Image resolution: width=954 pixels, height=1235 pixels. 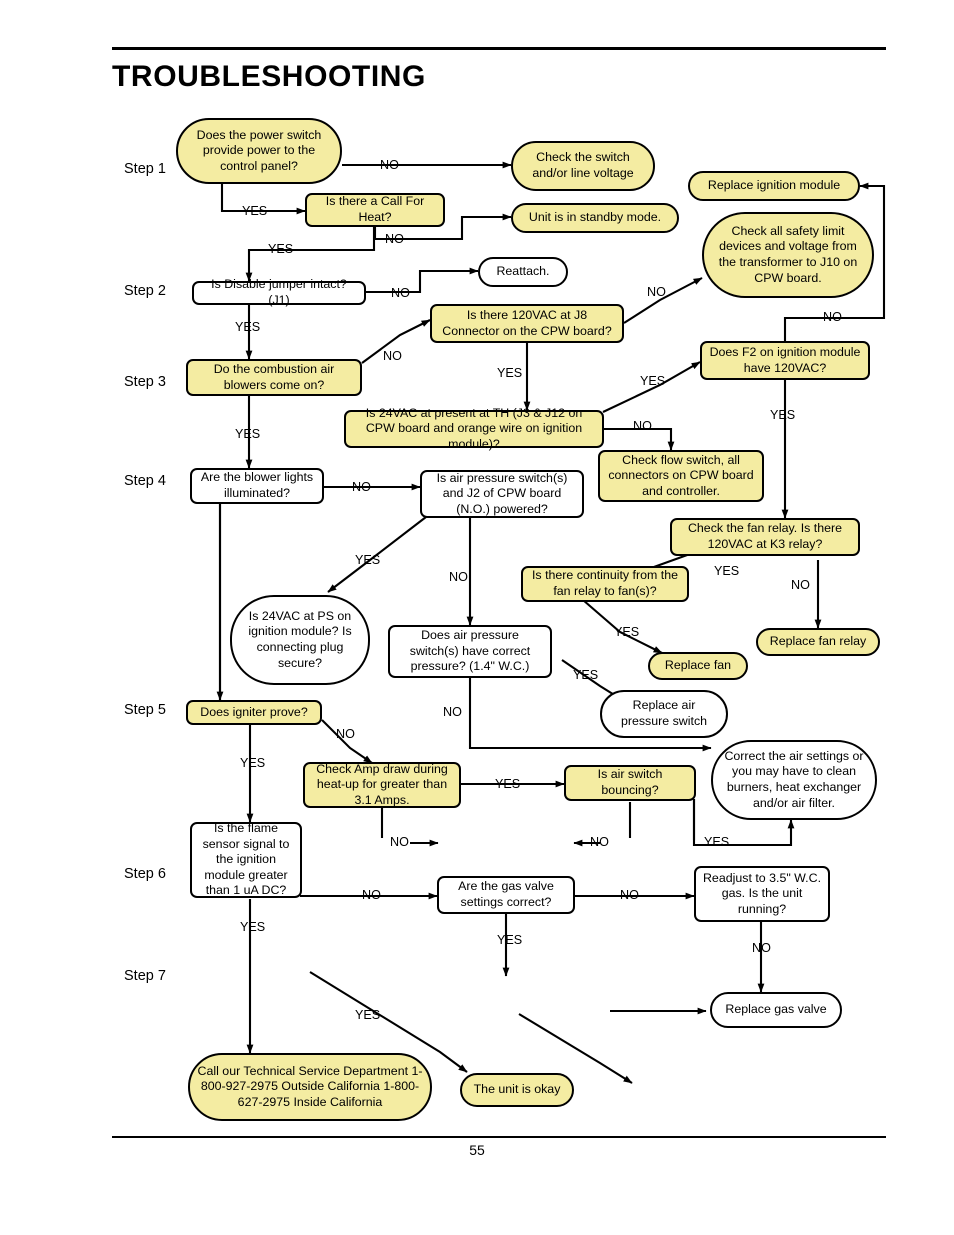 What do you see at coordinates (145, 874) in the screenshot?
I see `step-label-6: Step 6` at bounding box center [145, 874].